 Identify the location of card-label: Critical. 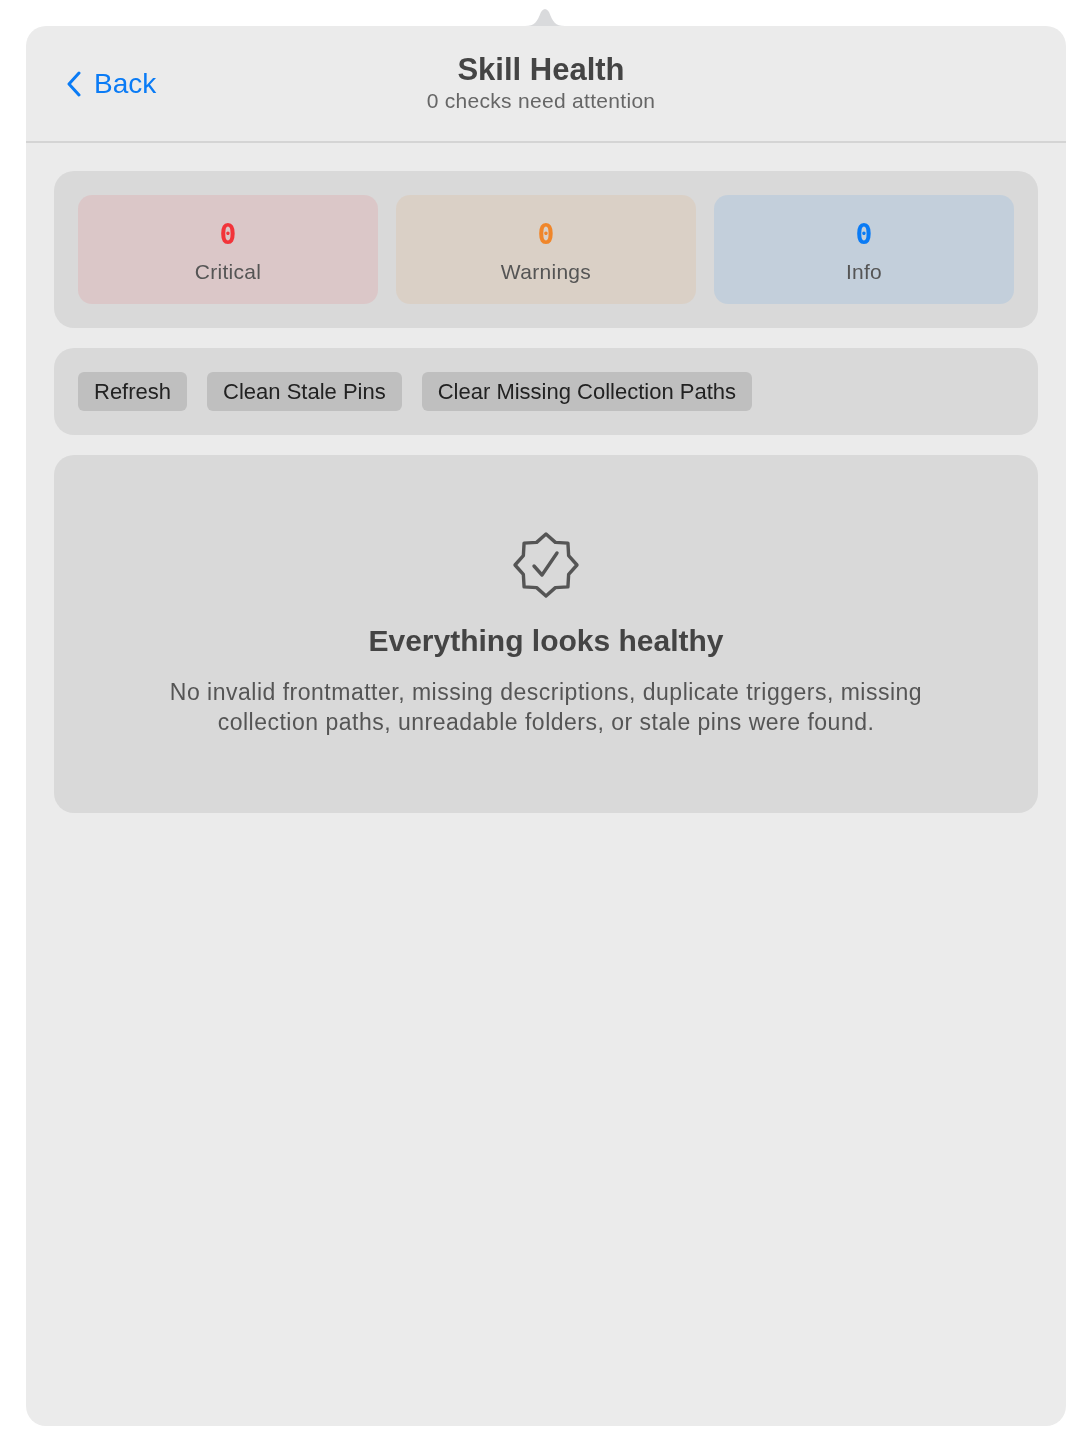
(228, 271).